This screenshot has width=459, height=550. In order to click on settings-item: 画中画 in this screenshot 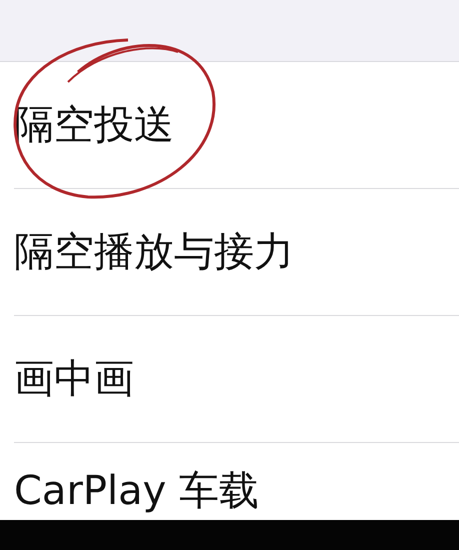, I will do `click(74, 379)`.